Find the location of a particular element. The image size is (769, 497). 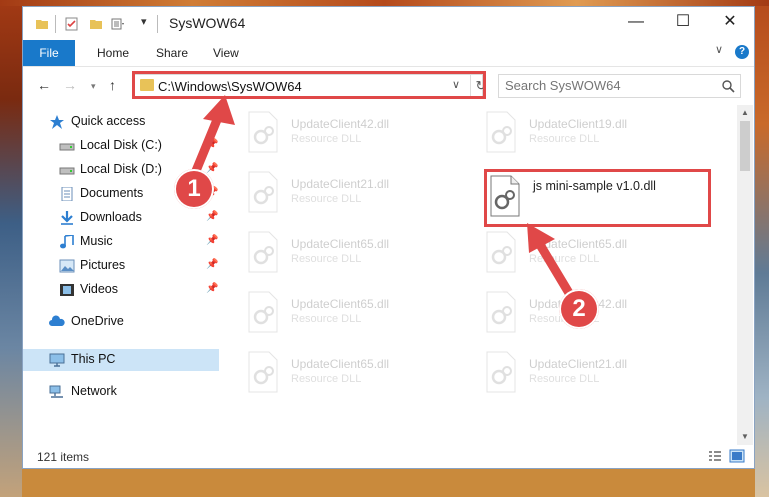

step-1-badge: 1 is located at coordinates (194, 189).